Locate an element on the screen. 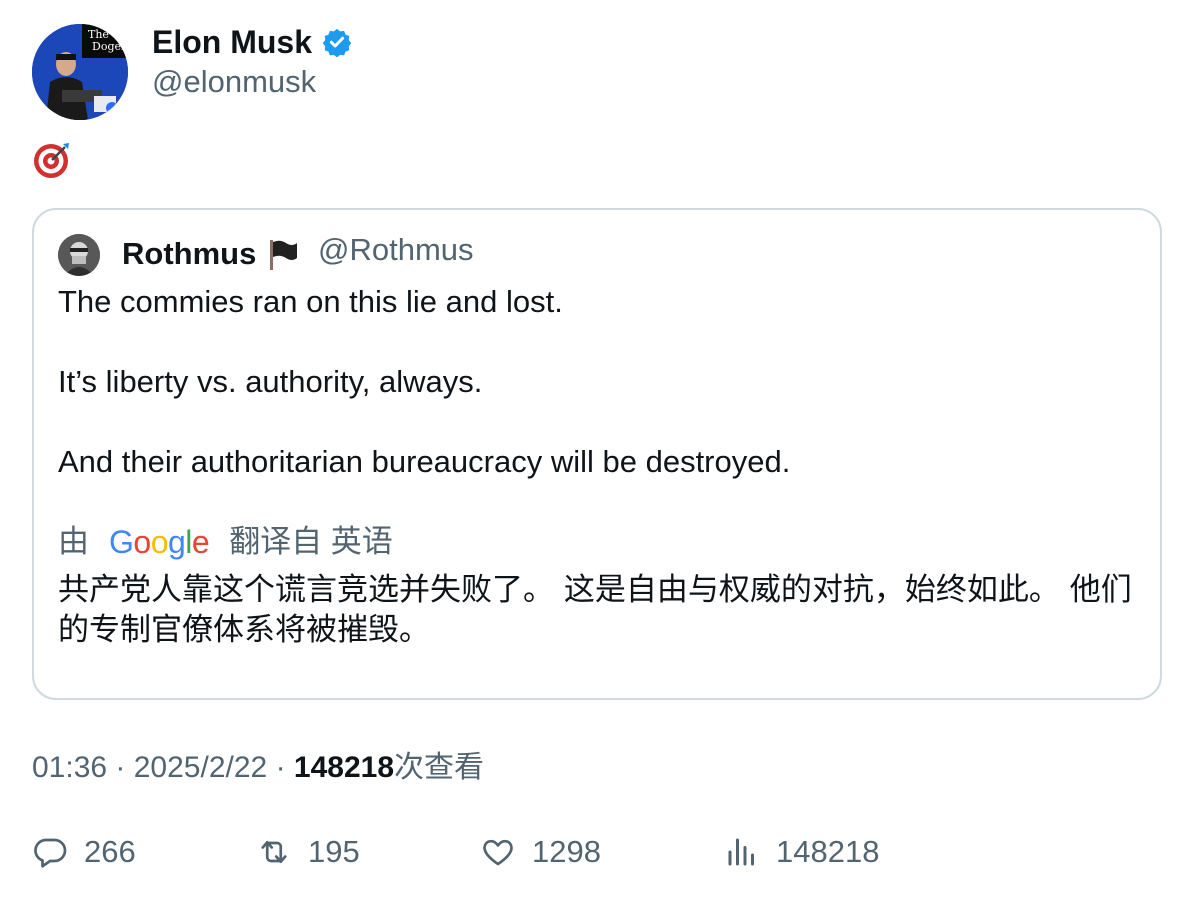 The width and height of the screenshot is (1196, 902). tweet-actions: 266 195 1298 148218 is located at coordinates (582, 856).